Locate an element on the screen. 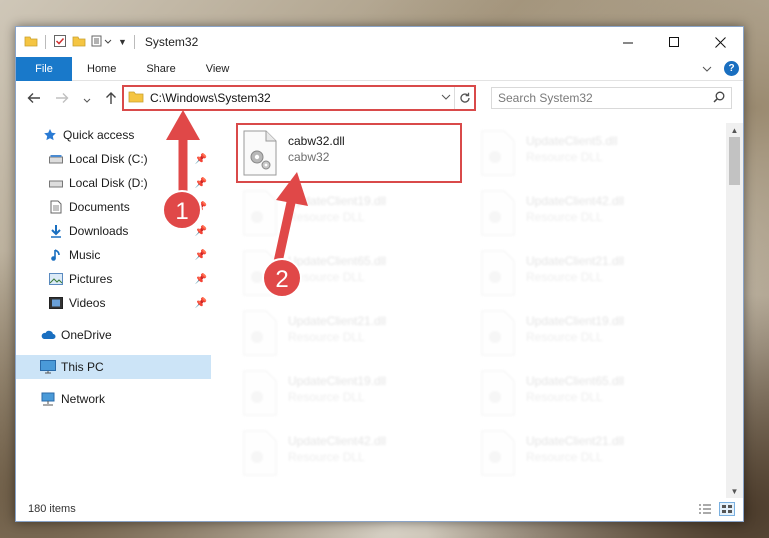 This screenshot has height=538, width=769. scrollbar-thumb is located at coordinates (734, 161).